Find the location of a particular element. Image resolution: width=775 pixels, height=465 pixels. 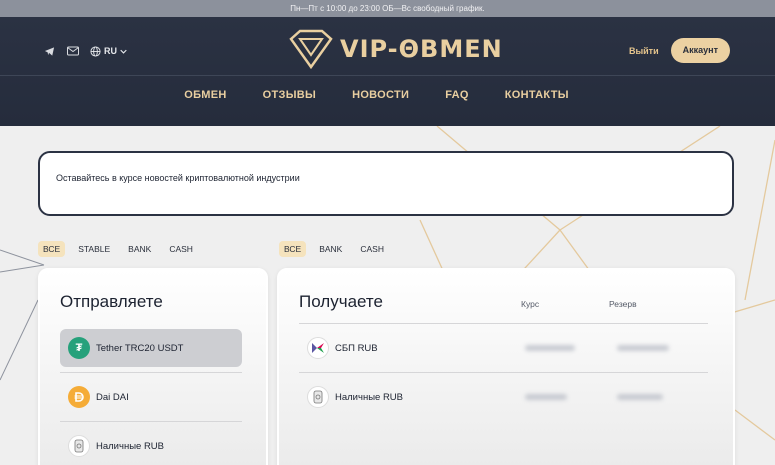

account-button: Аккаунт is located at coordinates (700, 50).